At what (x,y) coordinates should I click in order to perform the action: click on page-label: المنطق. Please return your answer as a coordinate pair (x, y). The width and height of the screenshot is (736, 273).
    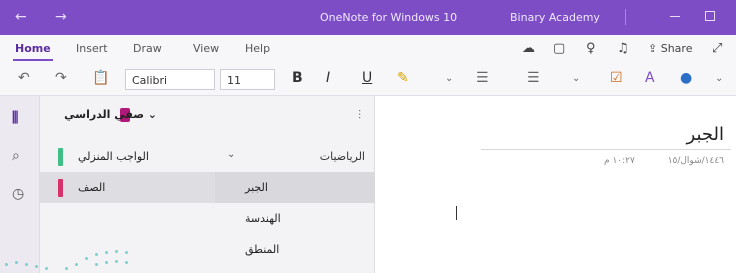
    Looking at the image, I should click on (262, 249).